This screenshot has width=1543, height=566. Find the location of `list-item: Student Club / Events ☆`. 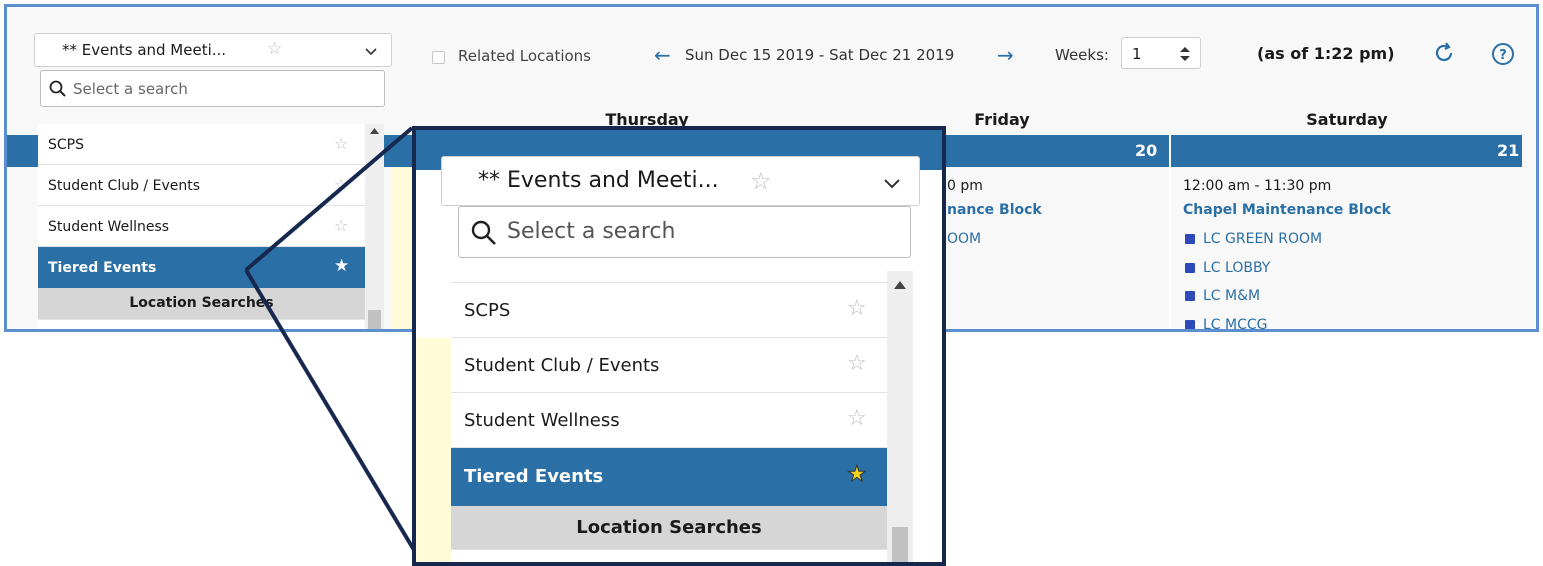

list-item: Student Club / Events ☆ is located at coordinates (669, 365).